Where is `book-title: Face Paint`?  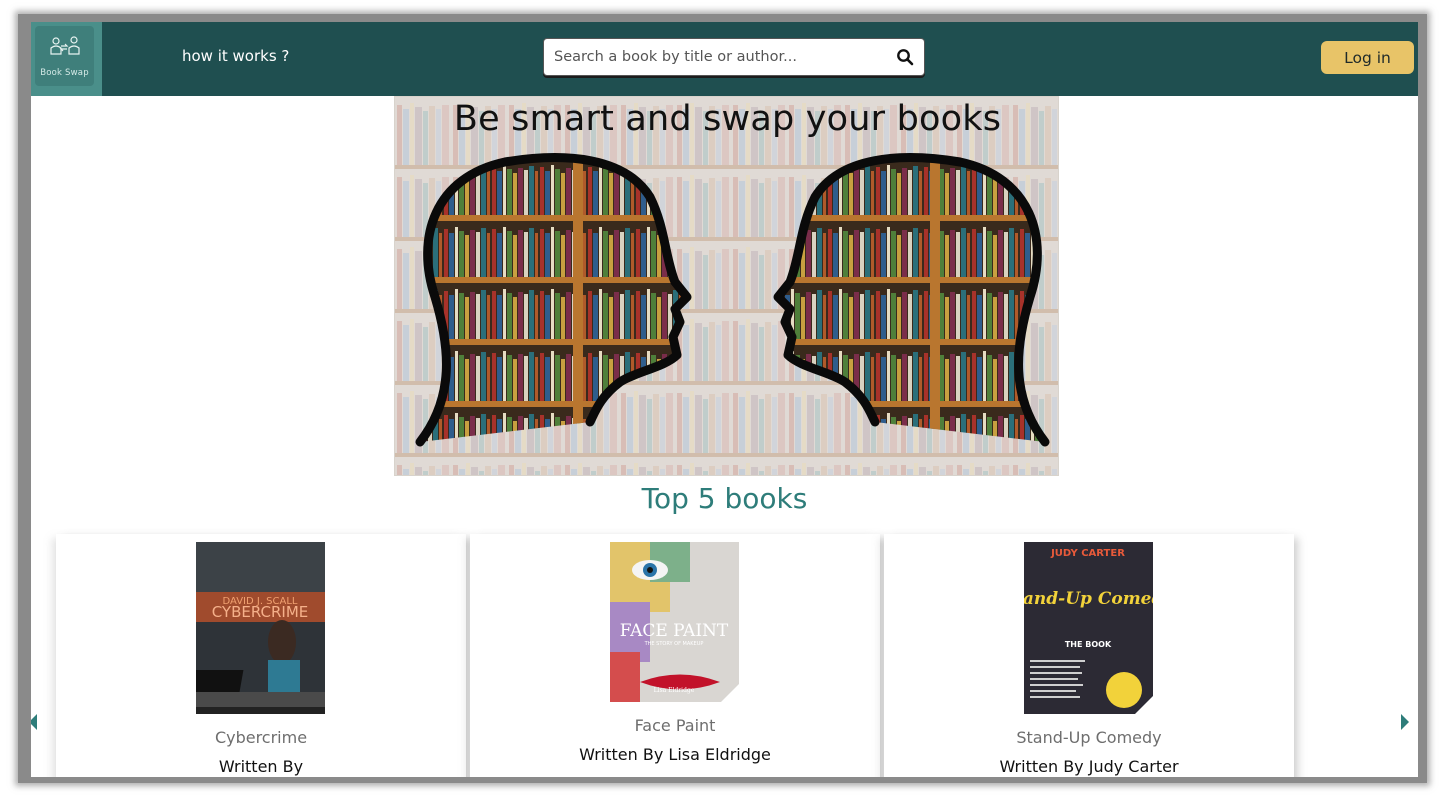
book-title: Face Paint is located at coordinates (675, 725).